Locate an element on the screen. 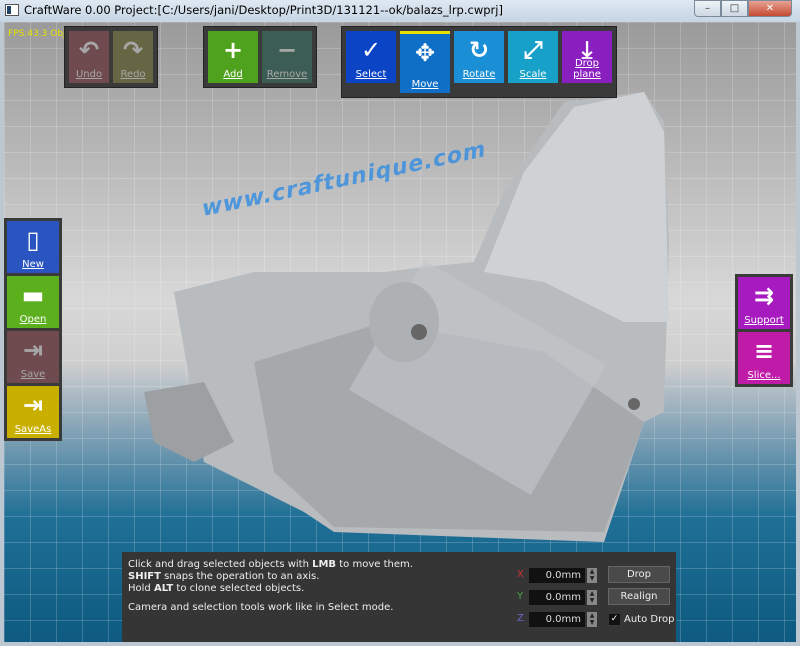  redo-icon: ↷ is located at coordinates (133, 50).